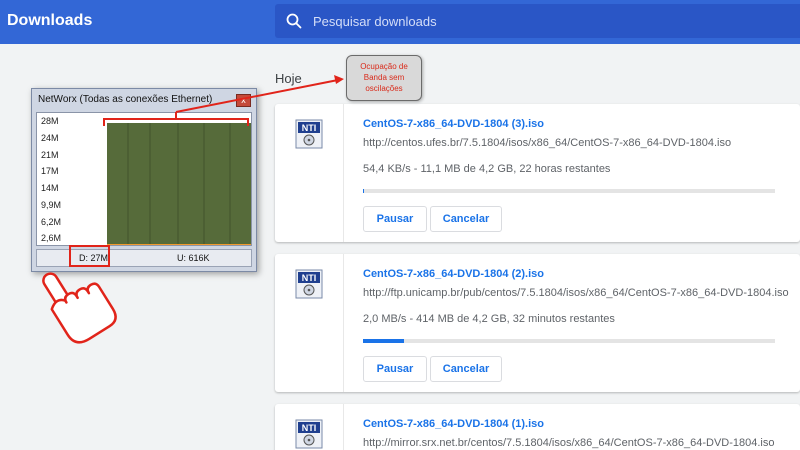 This screenshot has height=450, width=800. I want to click on download-highlight-box, so click(89, 256).